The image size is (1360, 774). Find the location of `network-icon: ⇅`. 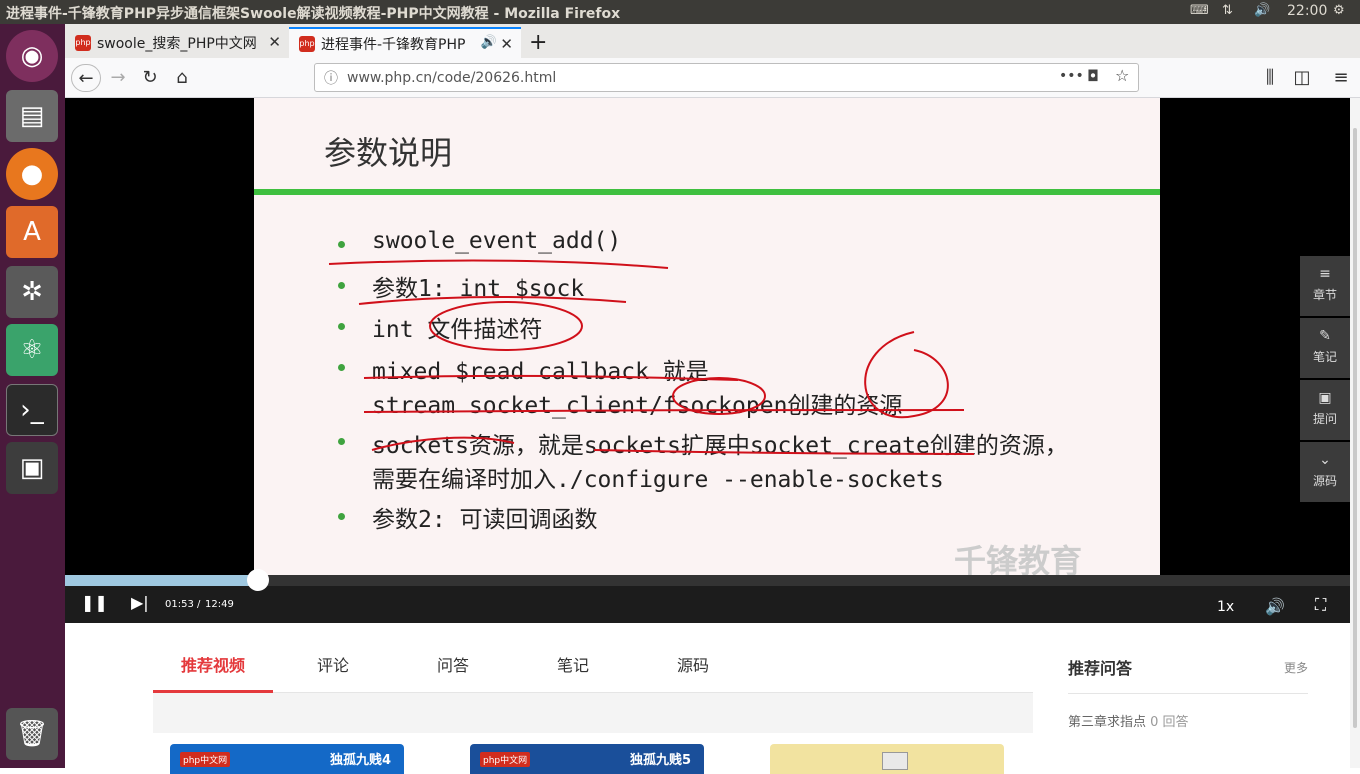

network-icon: ⇅ is located at coordinates (1227, 10).